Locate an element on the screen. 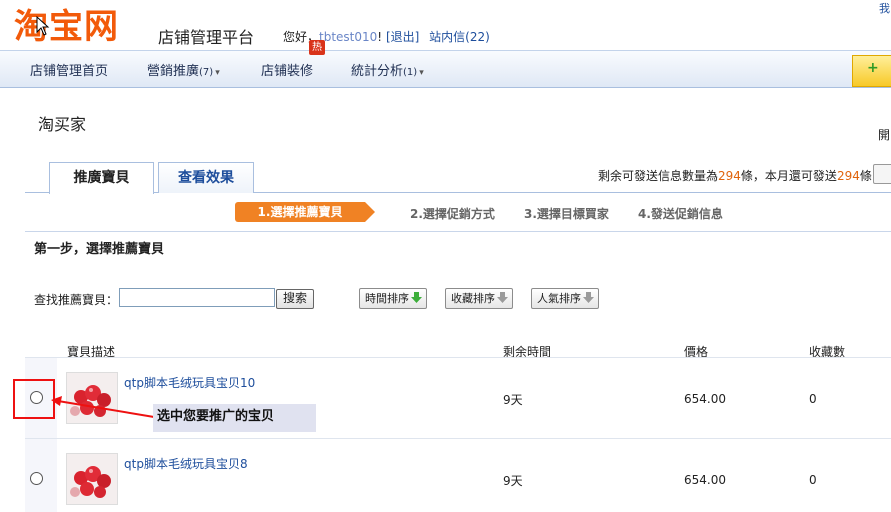  inbox-link: 站内信(22) is located at coordinates (459, 37).